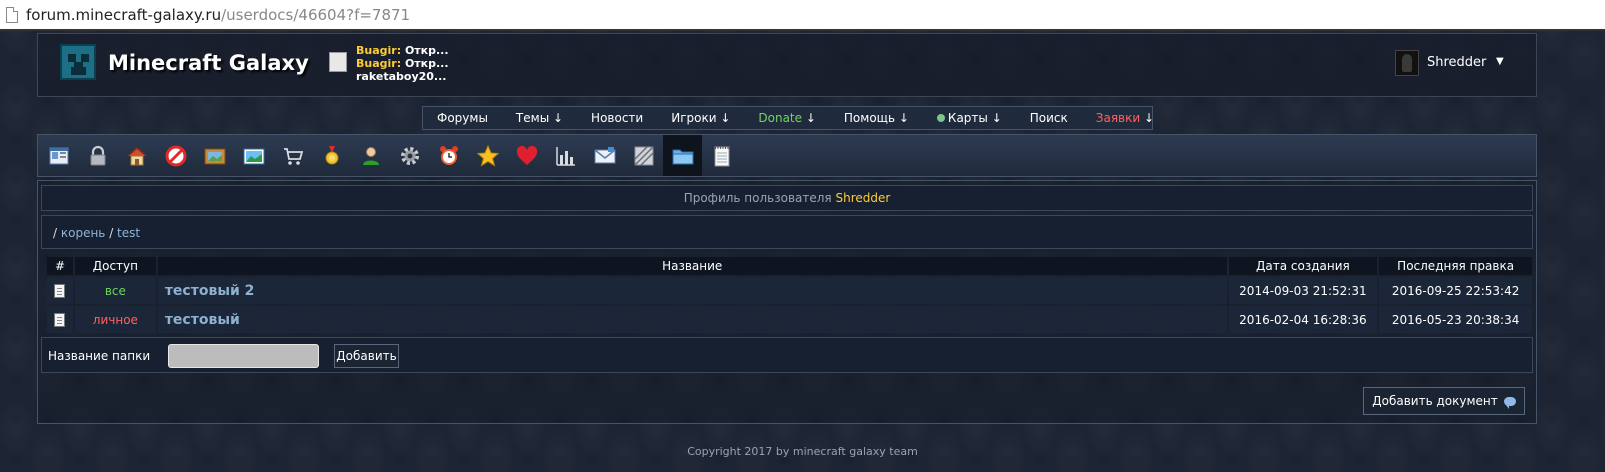 This screenshot has height=472, width=1605. I want to click on created-cell: 2016-02-04 16:28:36, so click(1303, 319).